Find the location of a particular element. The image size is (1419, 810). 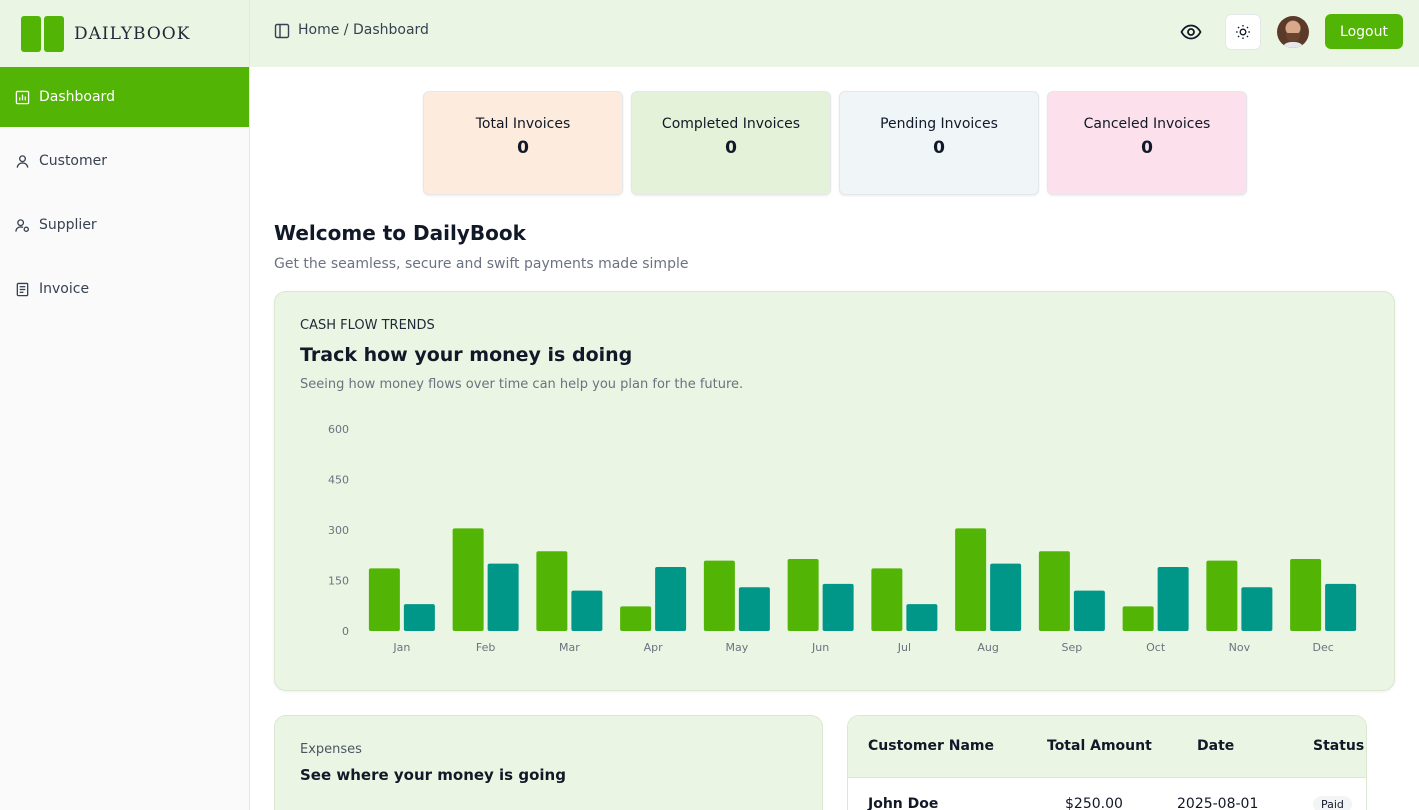

x-tick-label: Mar is located at coordinates (569, 647).